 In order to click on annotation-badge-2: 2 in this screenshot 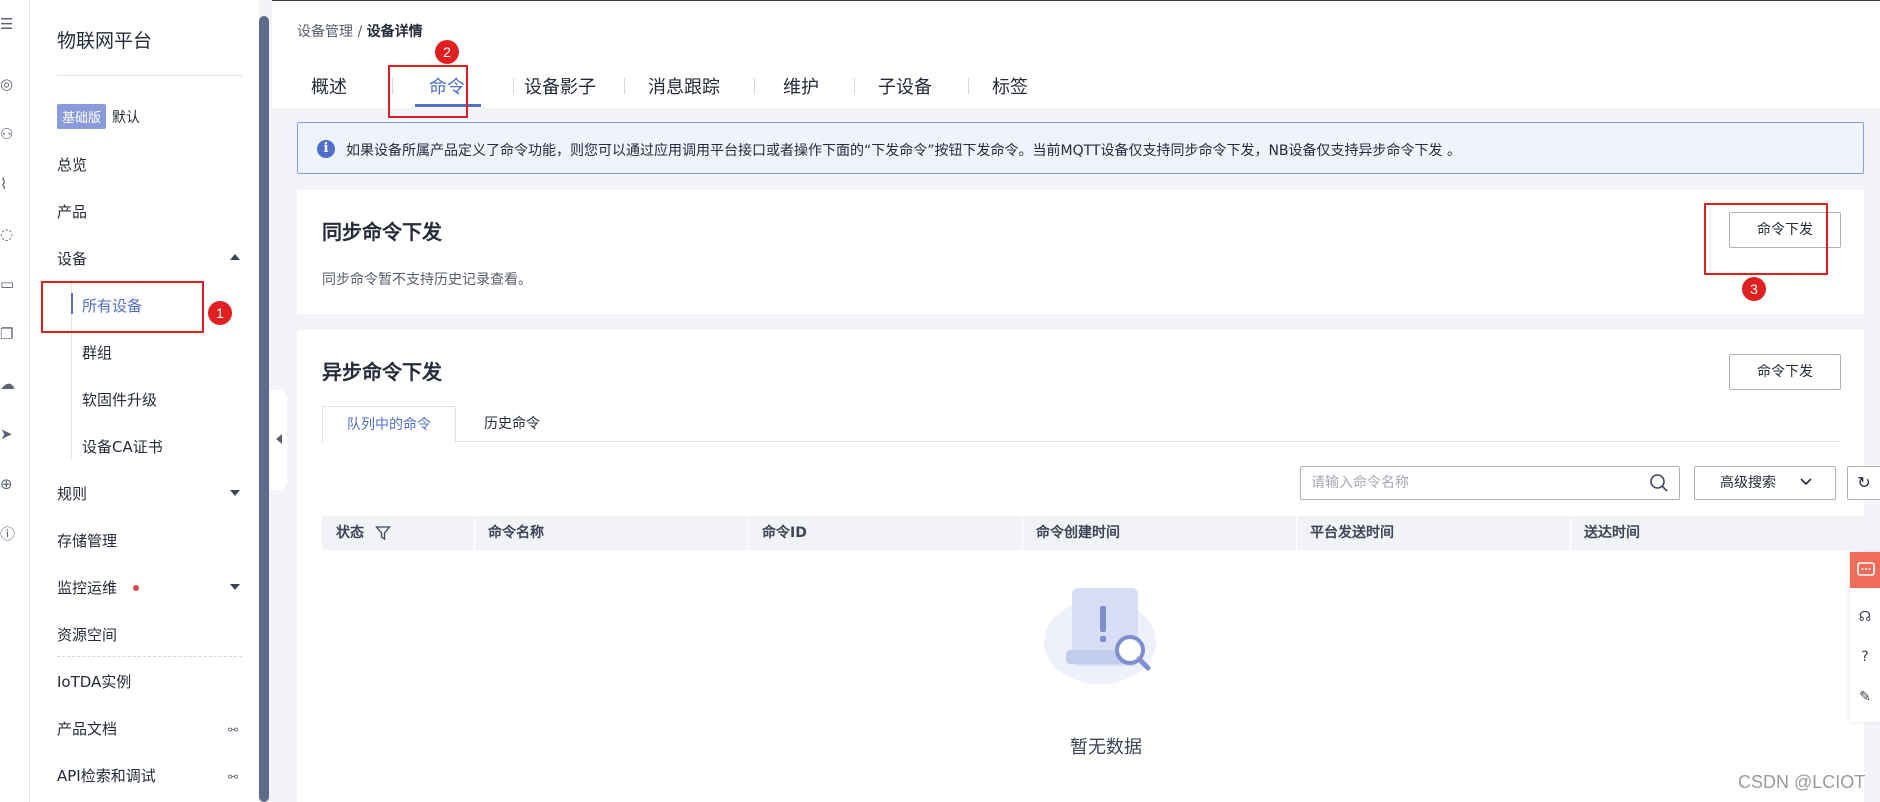, I will do `click(447, 52)`.